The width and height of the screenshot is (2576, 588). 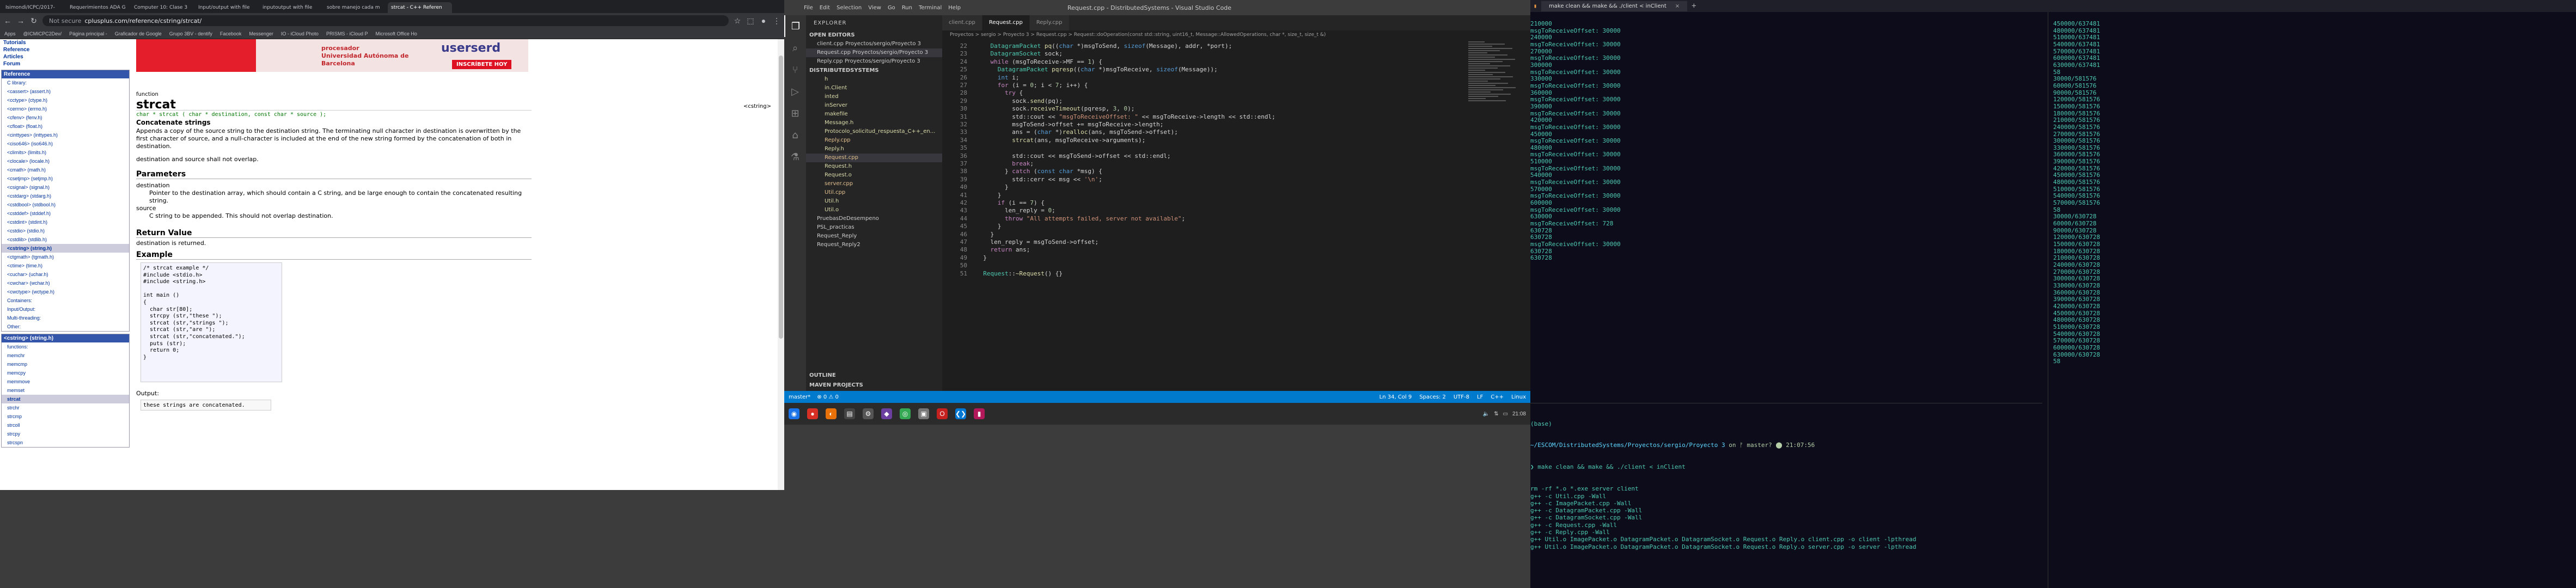 I want to click on browser-tab: Input/output with file, so click(x=227, y=7).